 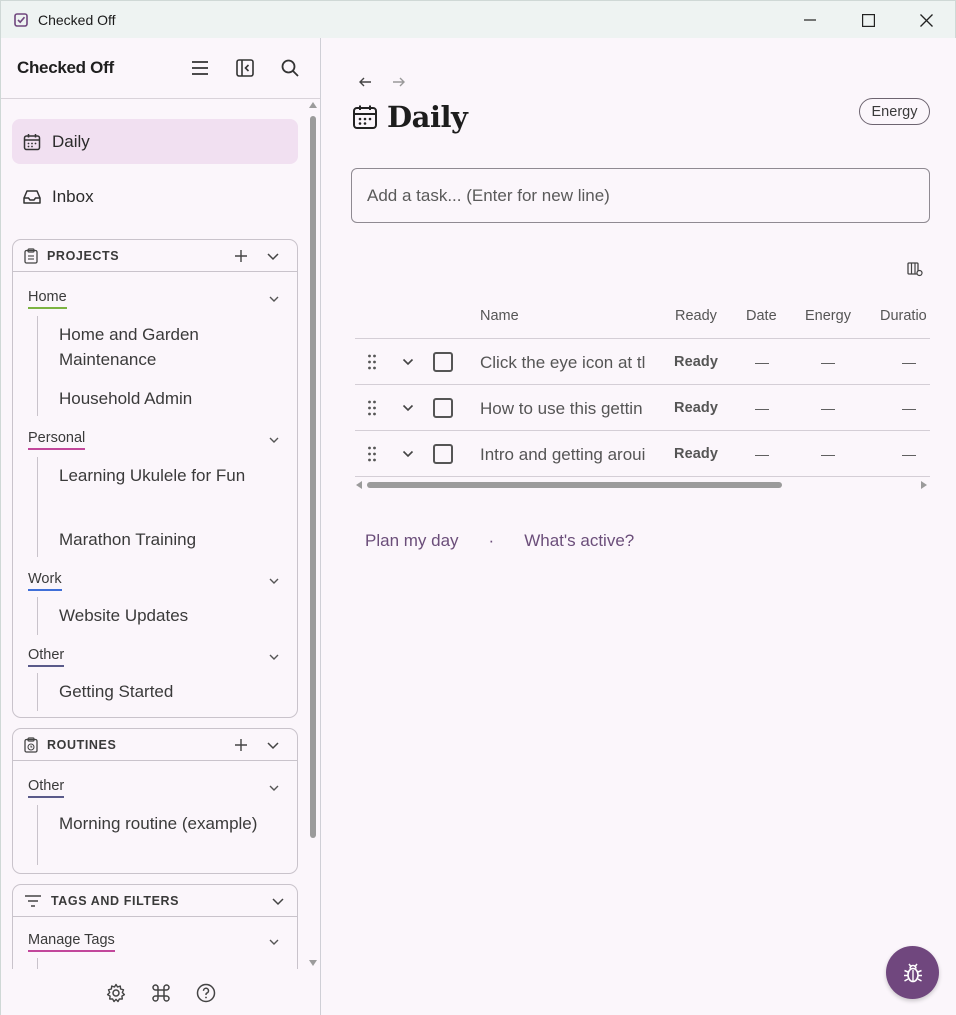 I want to click on search-icon, so click(x=290, y=68).